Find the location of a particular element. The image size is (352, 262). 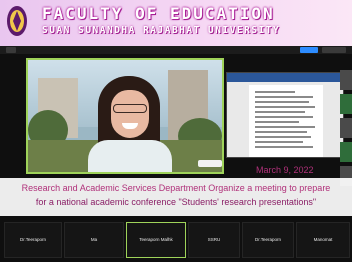

speaker-glasses is located at coordinates (130, 108).